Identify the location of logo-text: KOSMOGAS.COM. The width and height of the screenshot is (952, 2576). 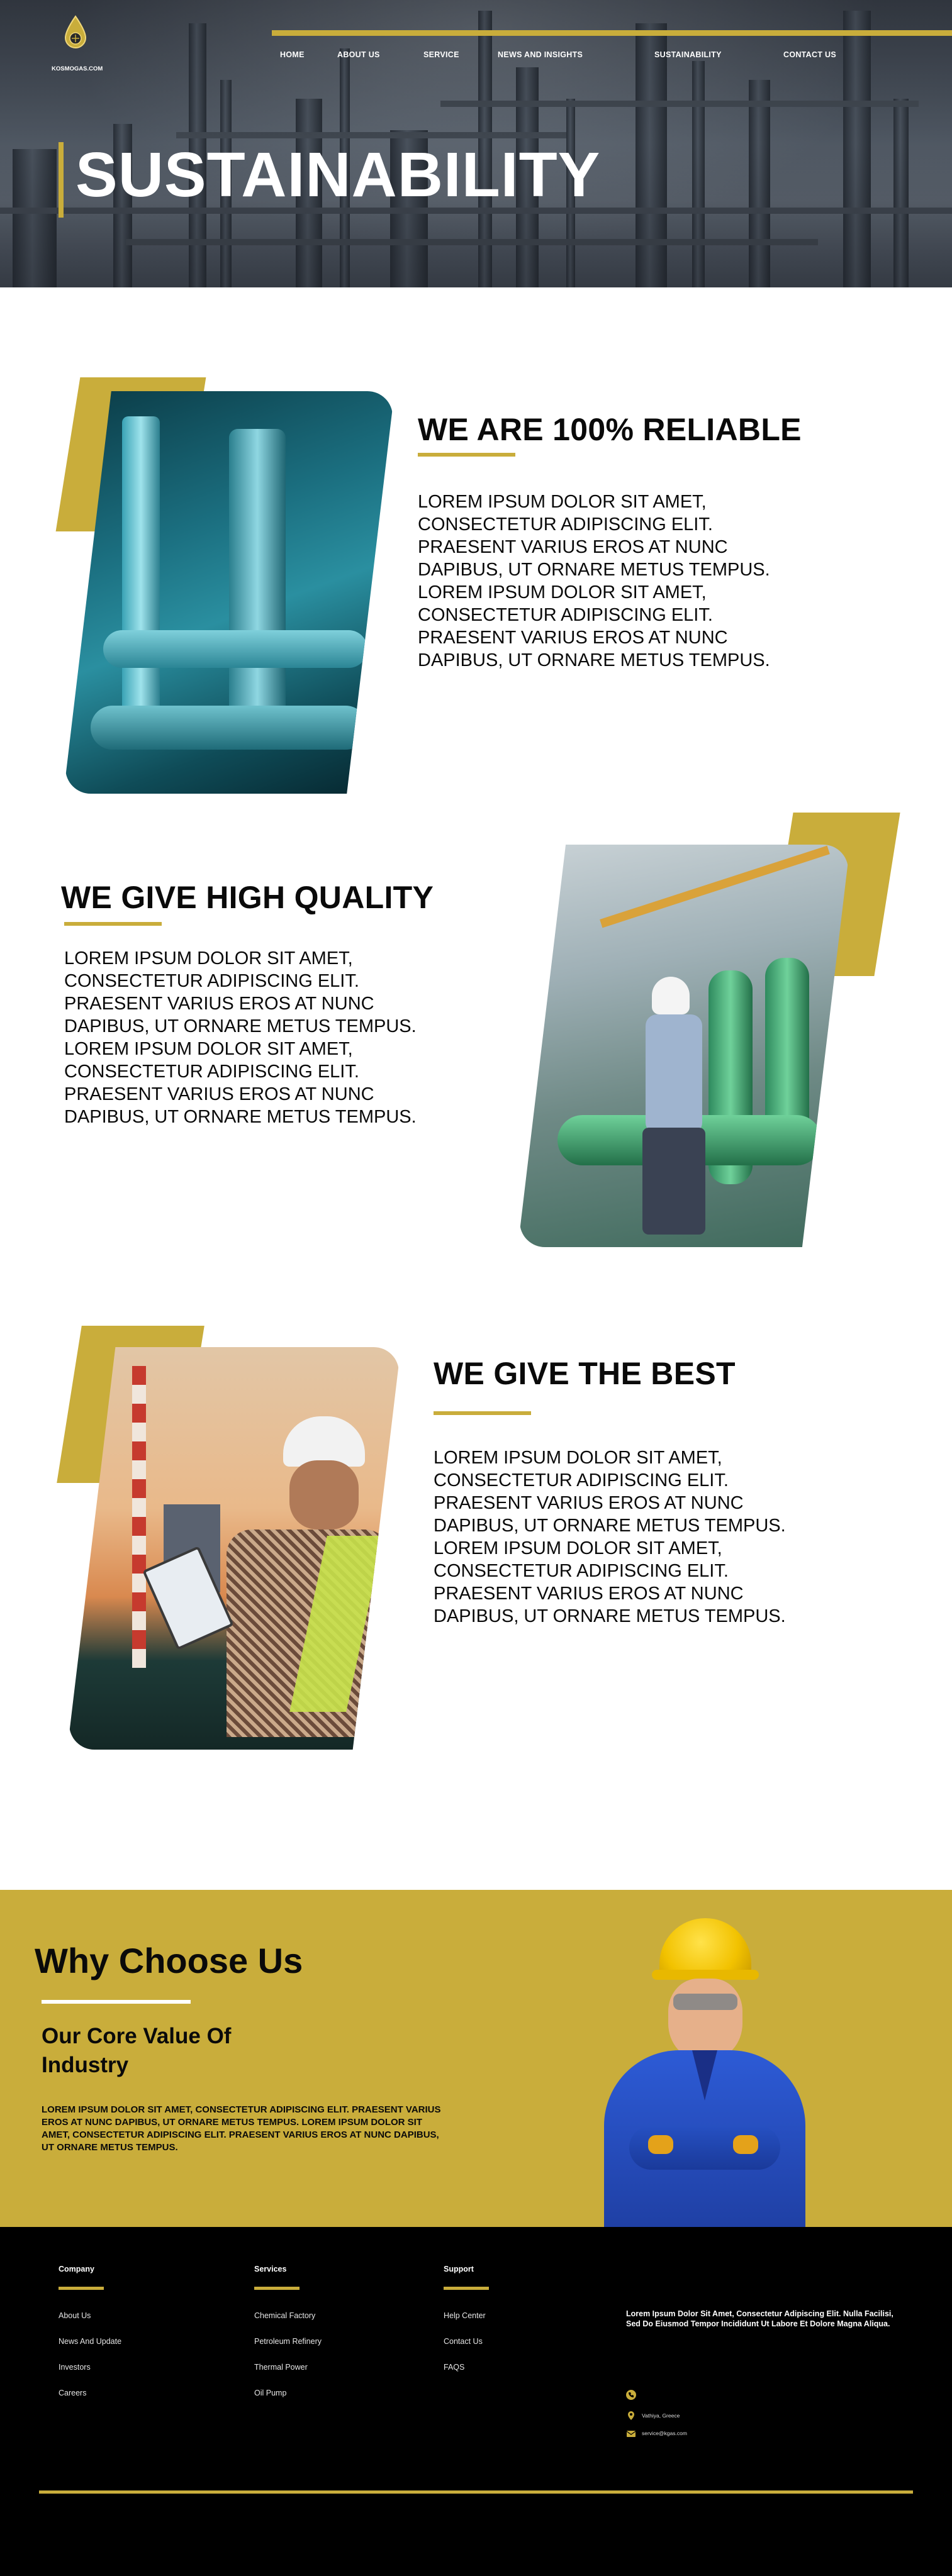
(77, 68).